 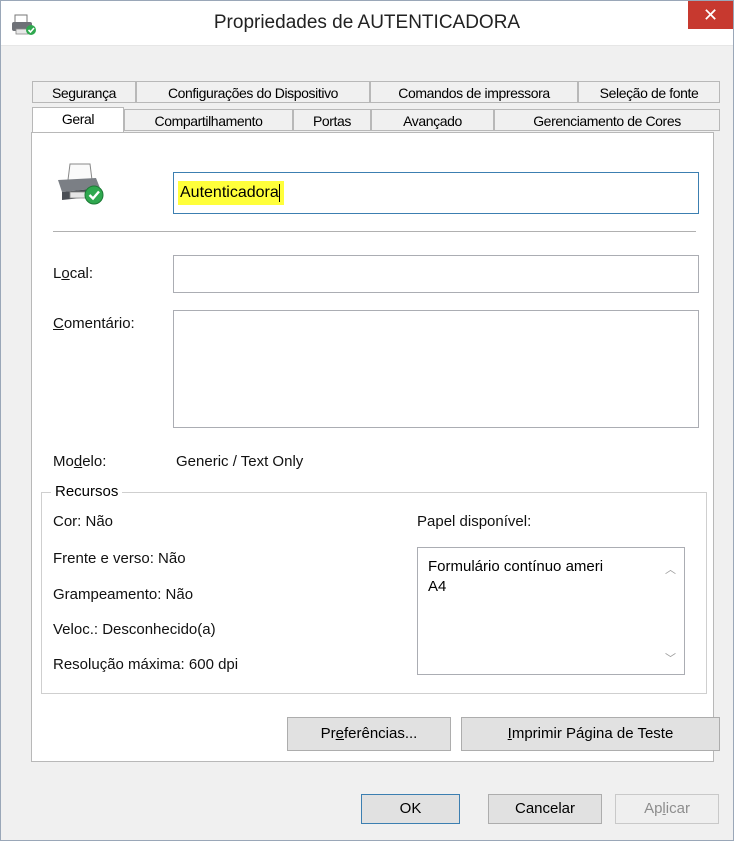 What do you see at coordinates (83, 521) in the screenshot?
I see `feature-color: Cor: Não` at bounding box center [83, 521].